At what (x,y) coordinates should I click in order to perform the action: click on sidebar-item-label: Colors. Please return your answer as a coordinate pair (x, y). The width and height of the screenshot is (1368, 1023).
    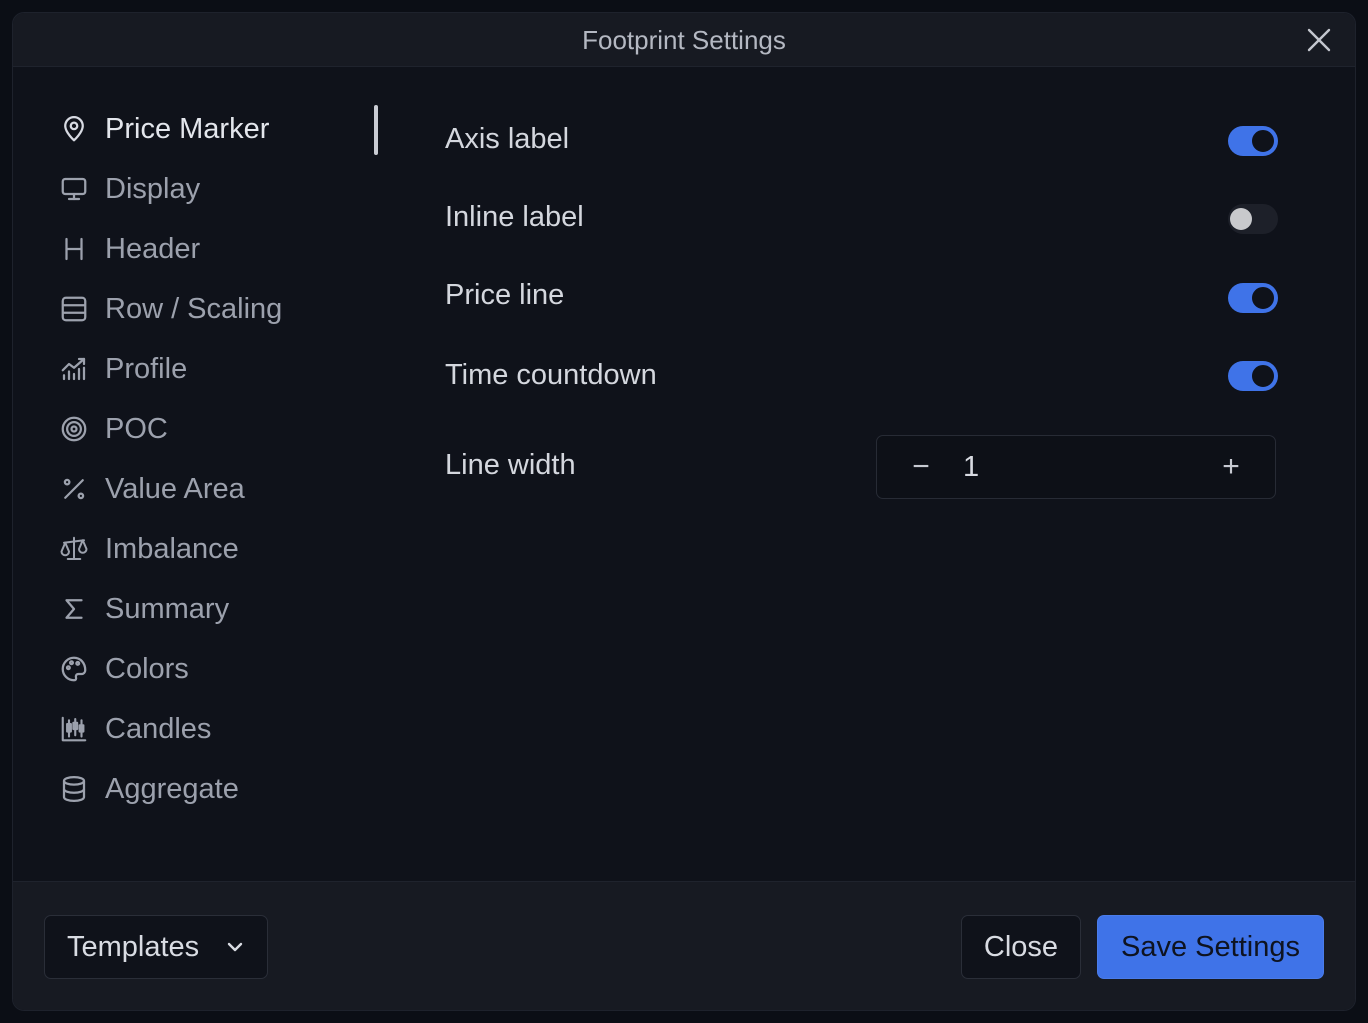
    Looking at the image, I should click on (147, 668).